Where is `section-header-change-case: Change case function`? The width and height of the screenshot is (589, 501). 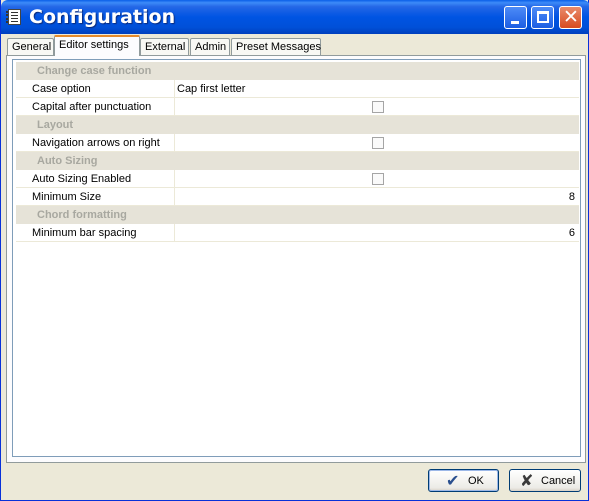 section-header-change-case: Change case function is located at coordinates (297, 71).